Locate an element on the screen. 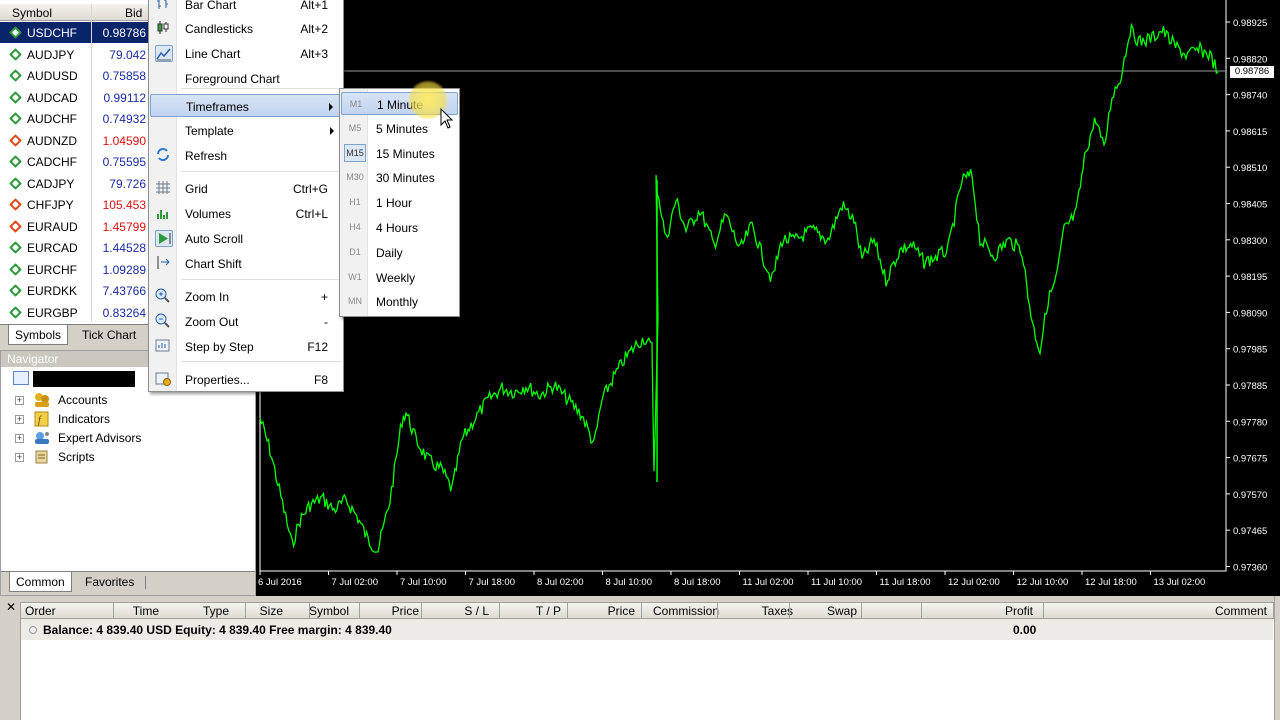 The width and height of the screenshot is (1280, 720). column-header: Swap is located at coordinates (842, 611).